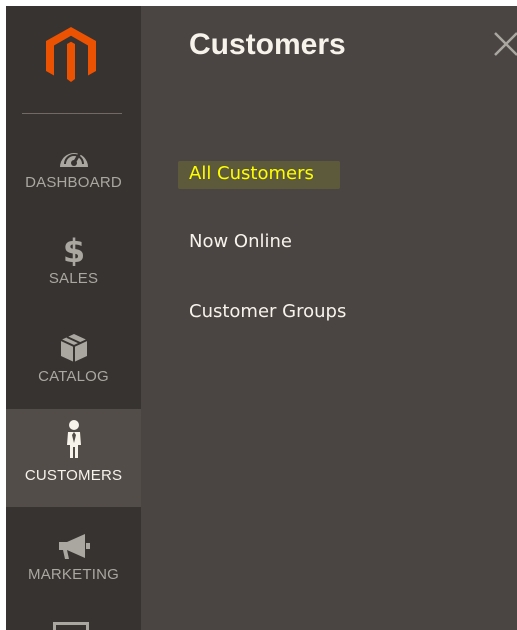 The height and width of the screenshot is (630, 517). Describe the element at coordinates (74, 152) in the screenshot. I see `dashboard-gauge-icon` at that location.